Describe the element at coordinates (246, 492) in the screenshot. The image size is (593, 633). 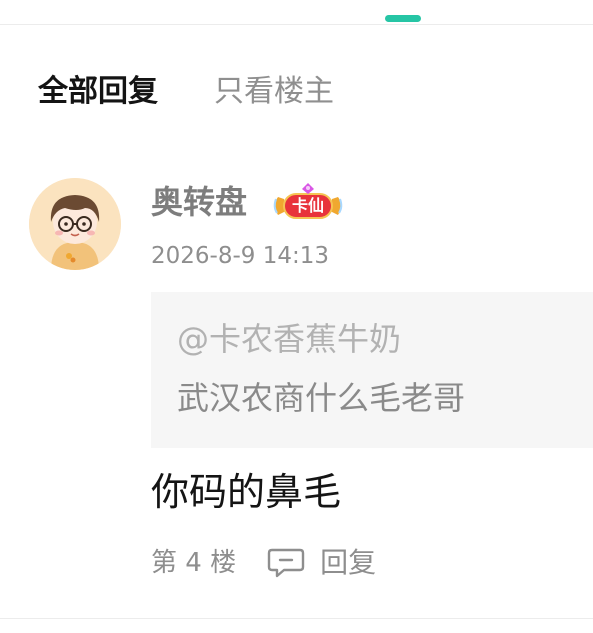
I see `reply-content: 你码的鼻毛` at that location.